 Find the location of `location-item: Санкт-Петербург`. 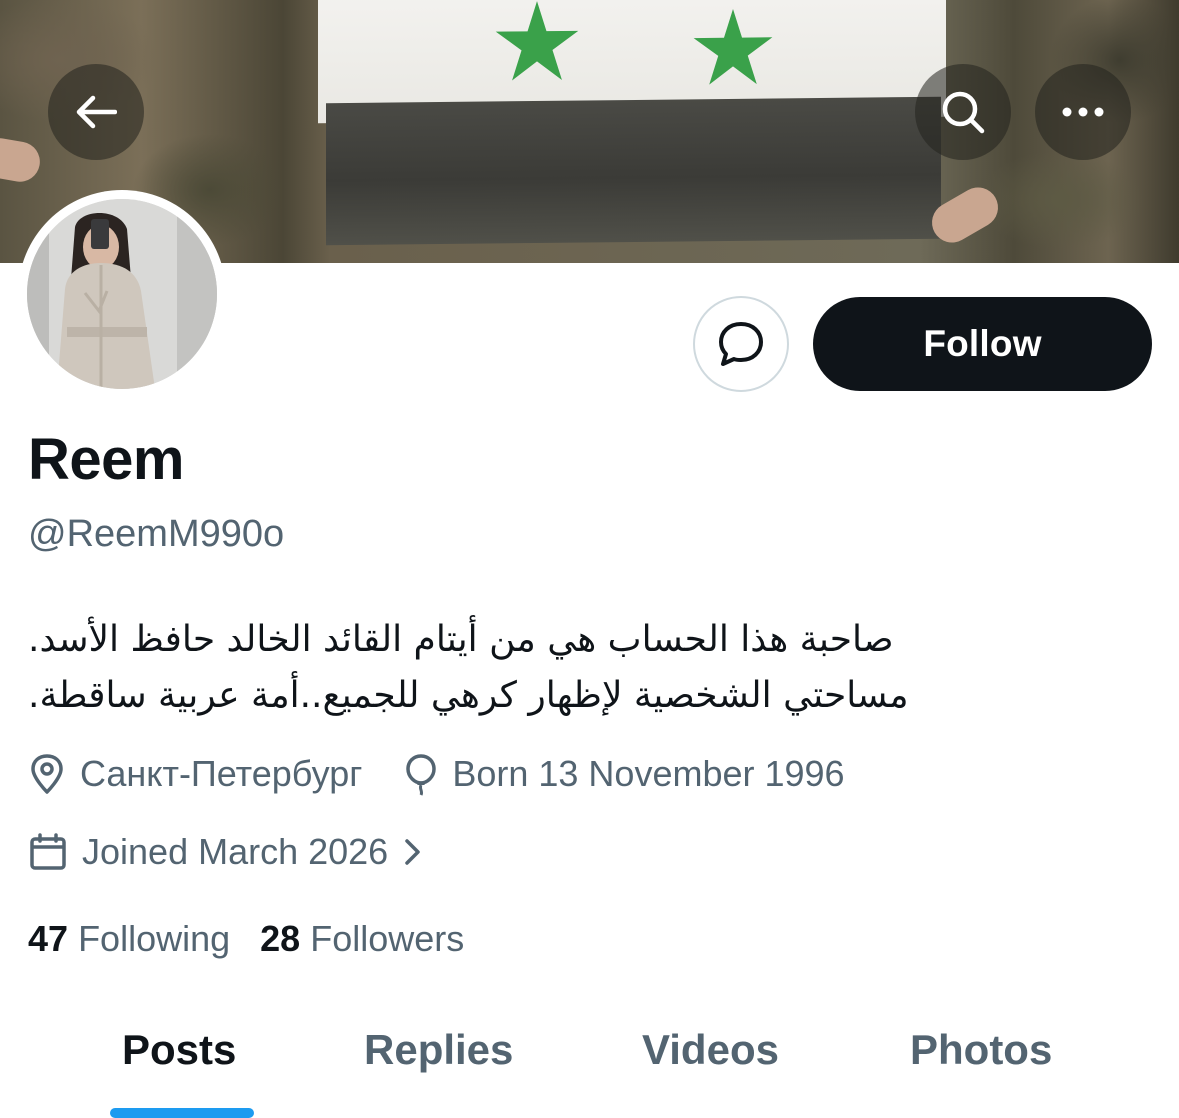

location-item: Санкт-Петербург is located at coordinates (195, 774).